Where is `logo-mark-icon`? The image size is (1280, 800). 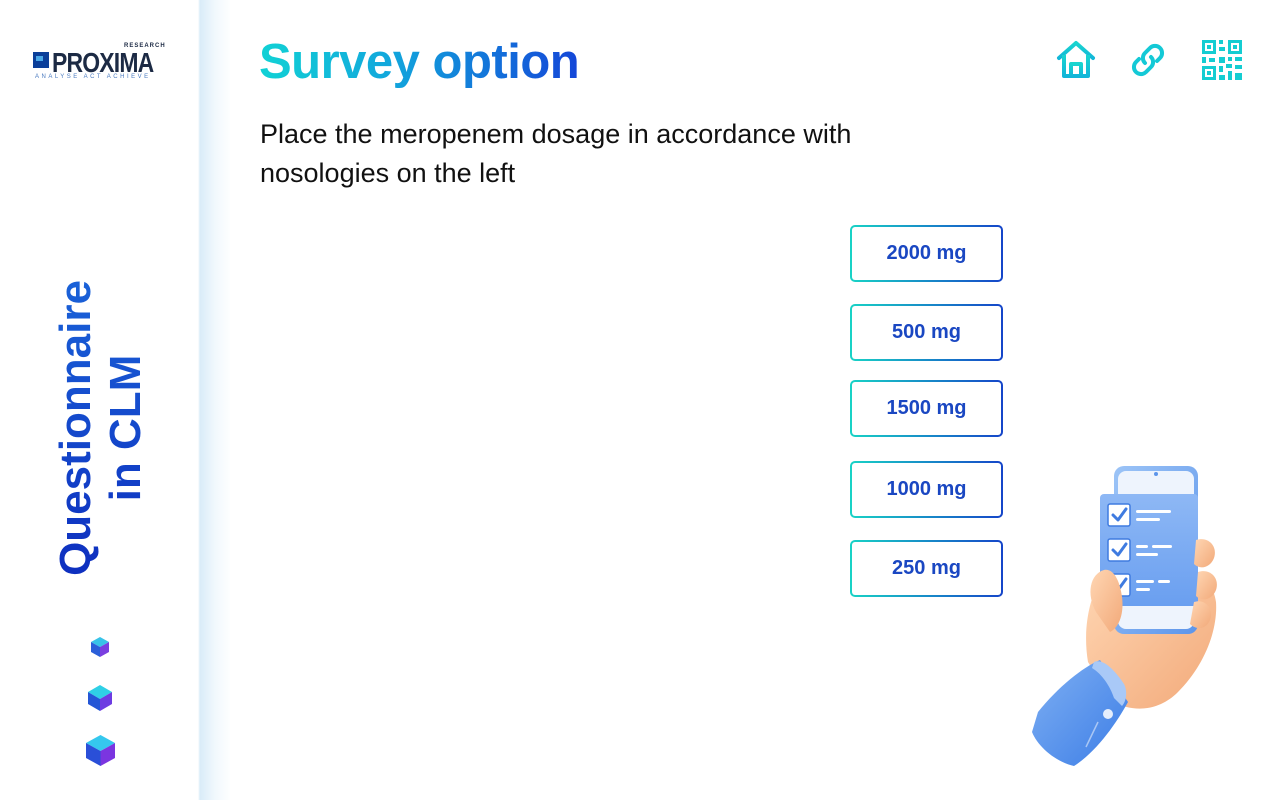 logo-mark-icon is located at coordinates (41, 60).